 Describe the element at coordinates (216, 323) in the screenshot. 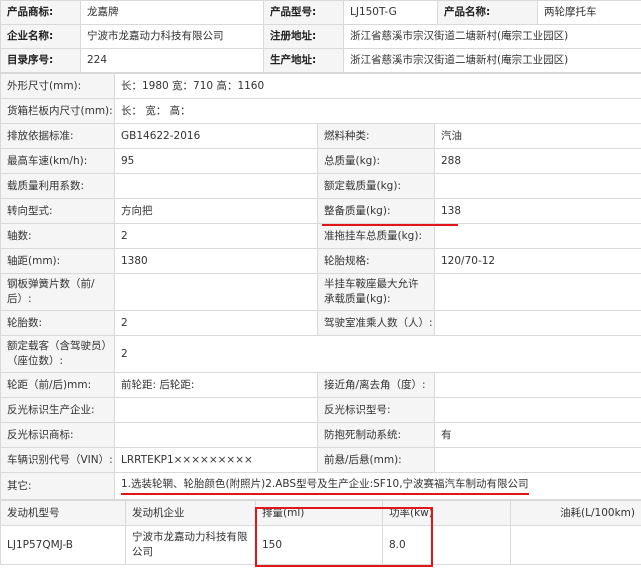

I see `tires-count-value: 2` at that location.